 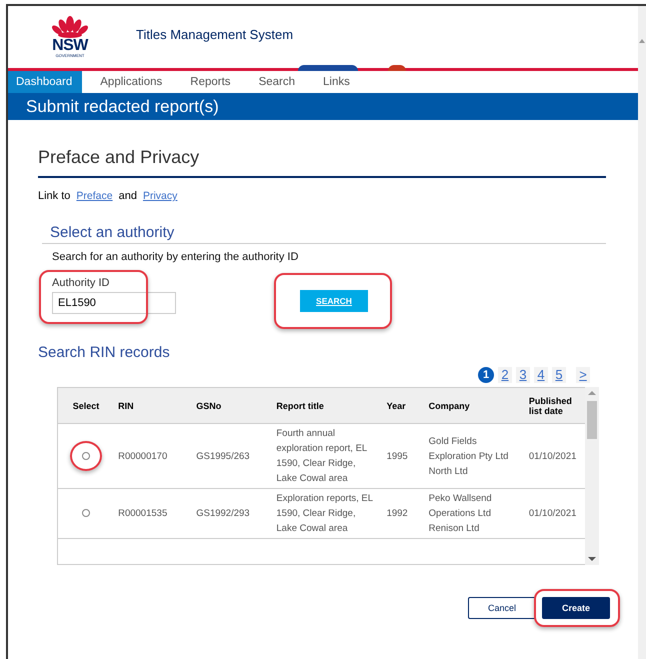 I want to click on records-heading: Search RIN records, so click(x=104, y=352).